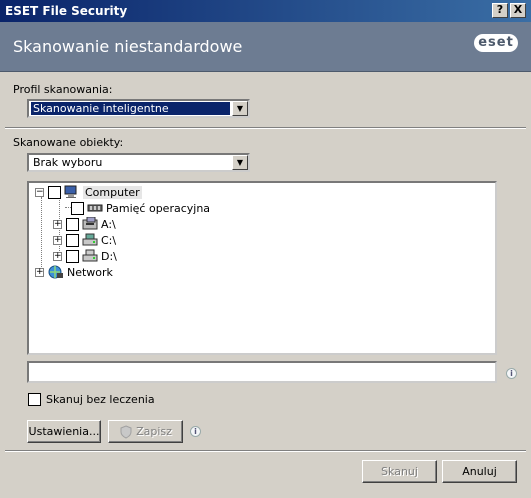  Describe the element at coordinates (72, 256) in the screenshot. I see `checkbox-drive-d` at that location.